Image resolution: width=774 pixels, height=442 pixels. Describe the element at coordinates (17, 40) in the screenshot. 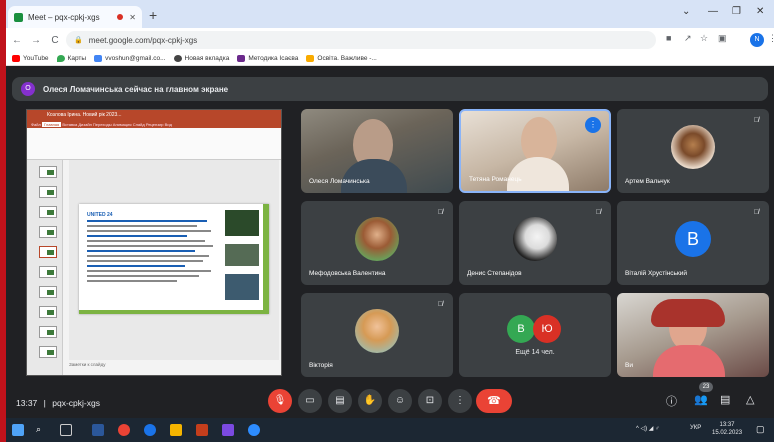

I see `back-icon: ←` at that location.